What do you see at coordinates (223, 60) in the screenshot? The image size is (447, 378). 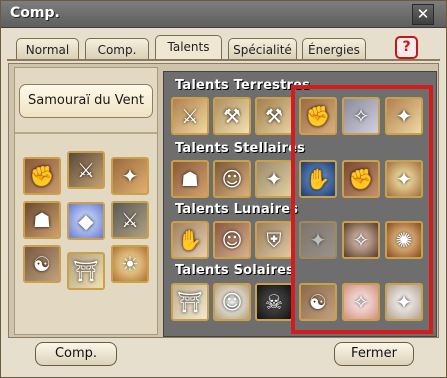 I see `tab-divider` at bounding box center [223, 60].